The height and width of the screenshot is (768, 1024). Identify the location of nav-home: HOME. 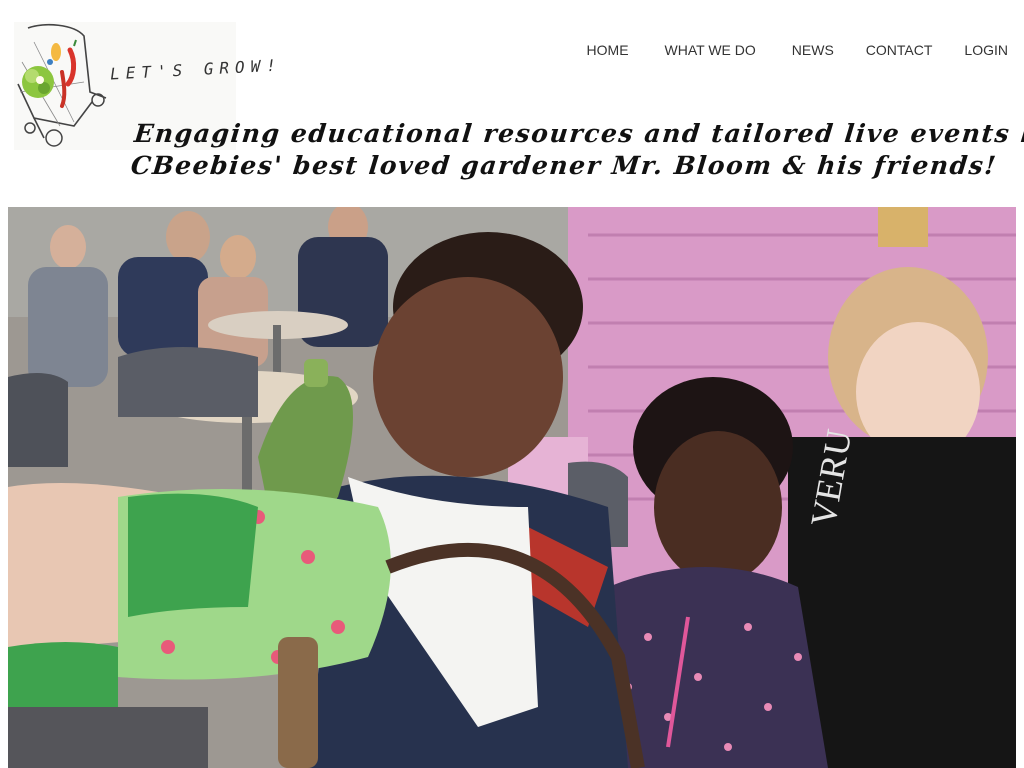
(608, 50).